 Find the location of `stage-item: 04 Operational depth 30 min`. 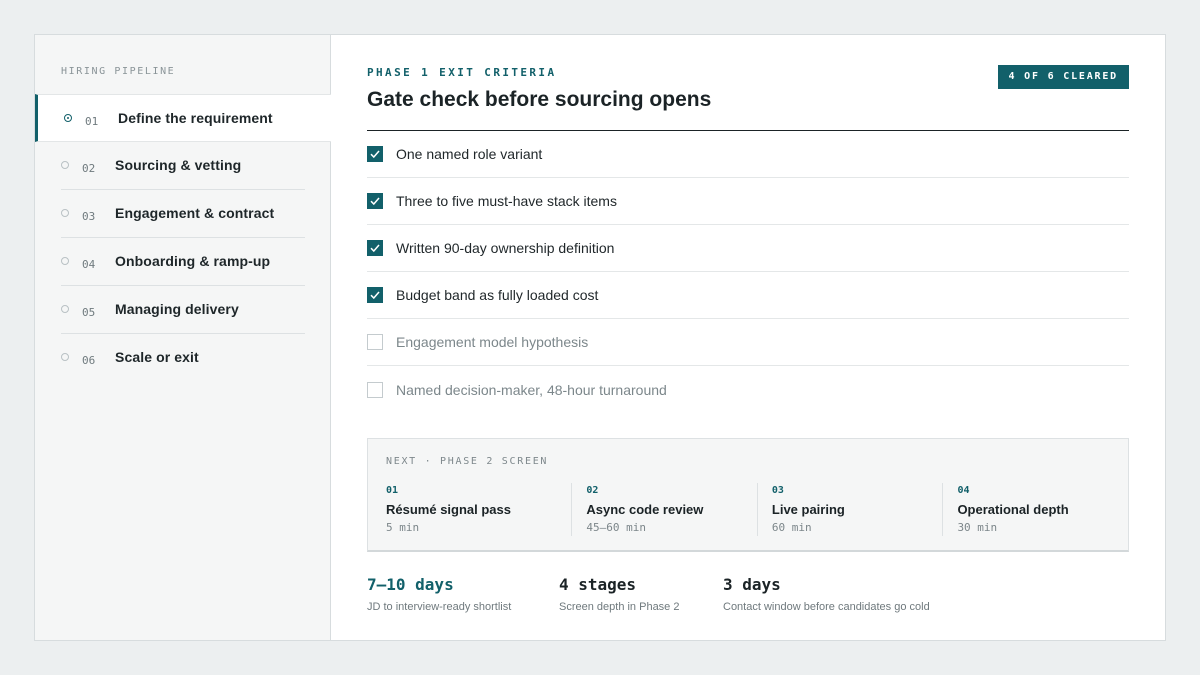

stage-item: 04 Operational depth 30 min is located at coordinates (1035, 509).